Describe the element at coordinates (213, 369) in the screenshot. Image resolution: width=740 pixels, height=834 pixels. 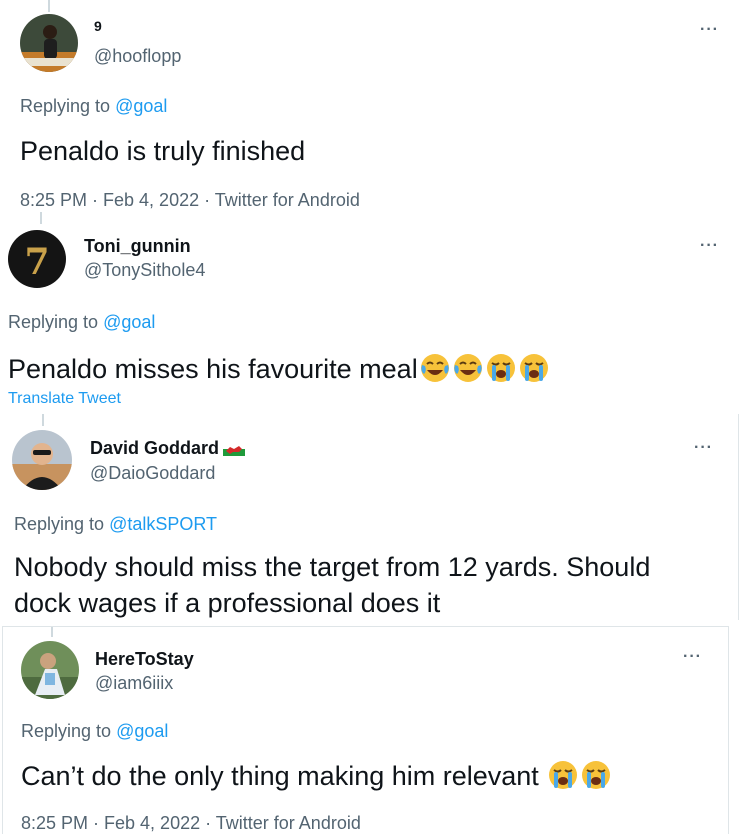
I see `tweet-text: Penaldo misses his favourite meal` at that location.